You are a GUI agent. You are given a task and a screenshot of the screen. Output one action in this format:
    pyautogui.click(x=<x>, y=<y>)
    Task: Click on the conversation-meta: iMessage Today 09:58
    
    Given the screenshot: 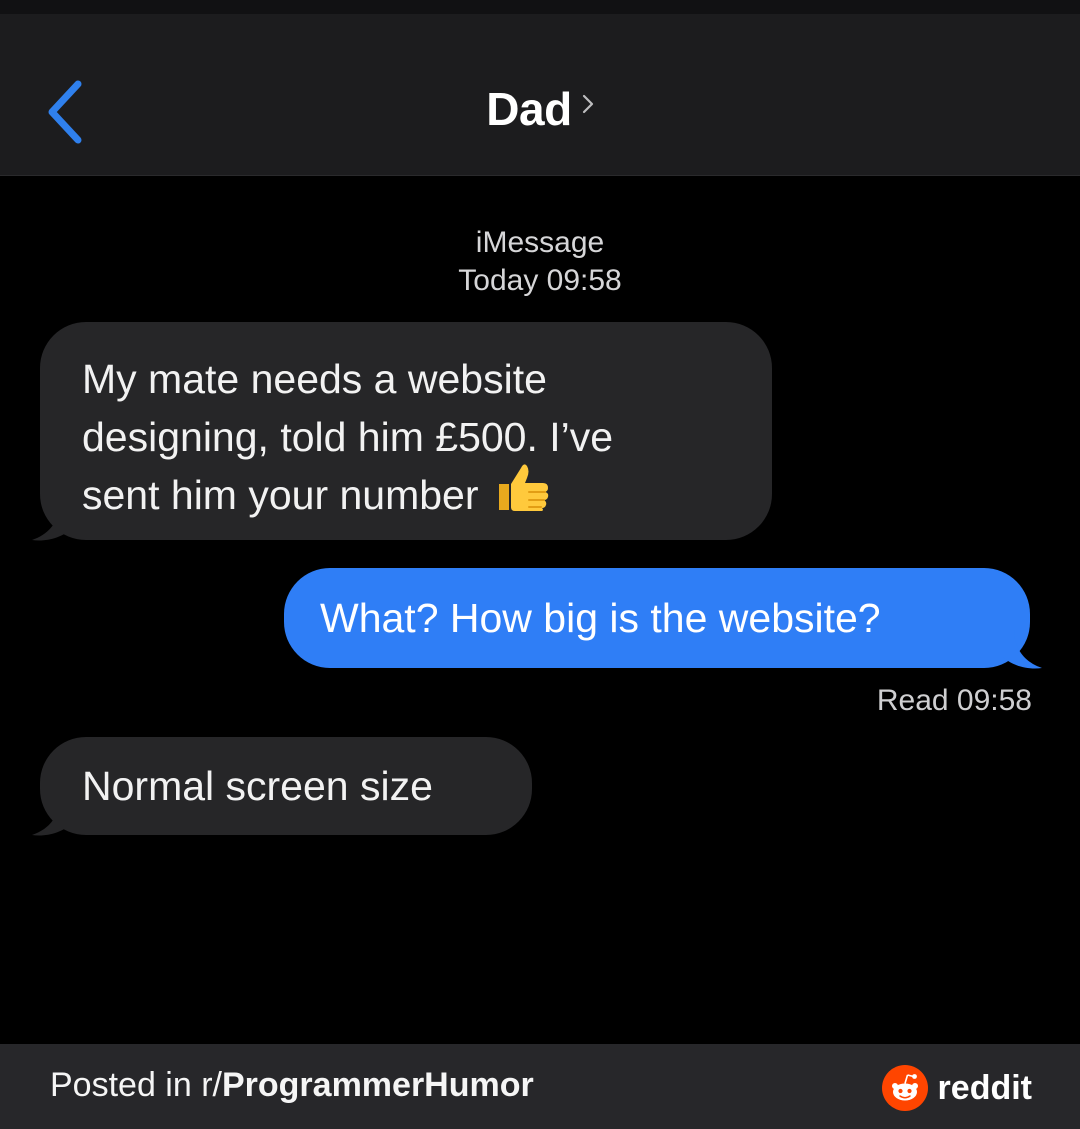 What is the action you would take?
    pyautogui.click(x=540, y=262)
    